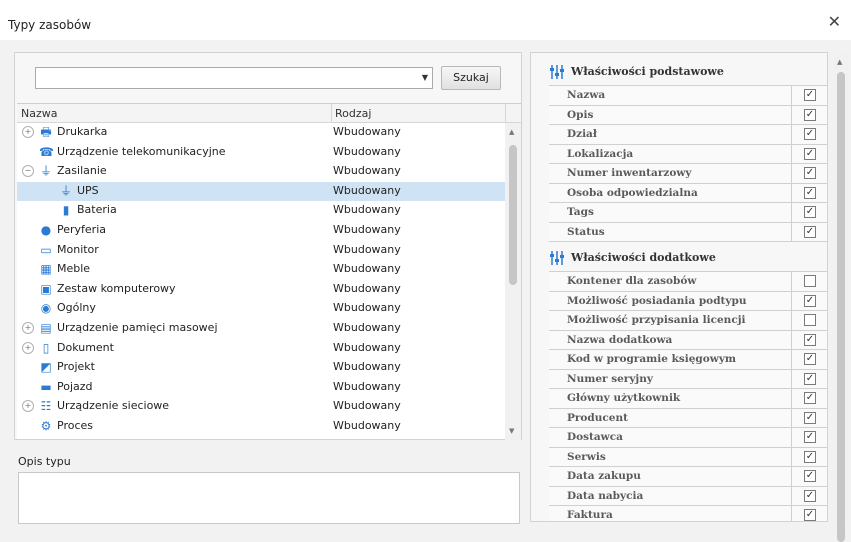 This screenshot has width=851, height=542. I want to click on table-row: ◩ Projekt Wbudowany, so click(261, 368).